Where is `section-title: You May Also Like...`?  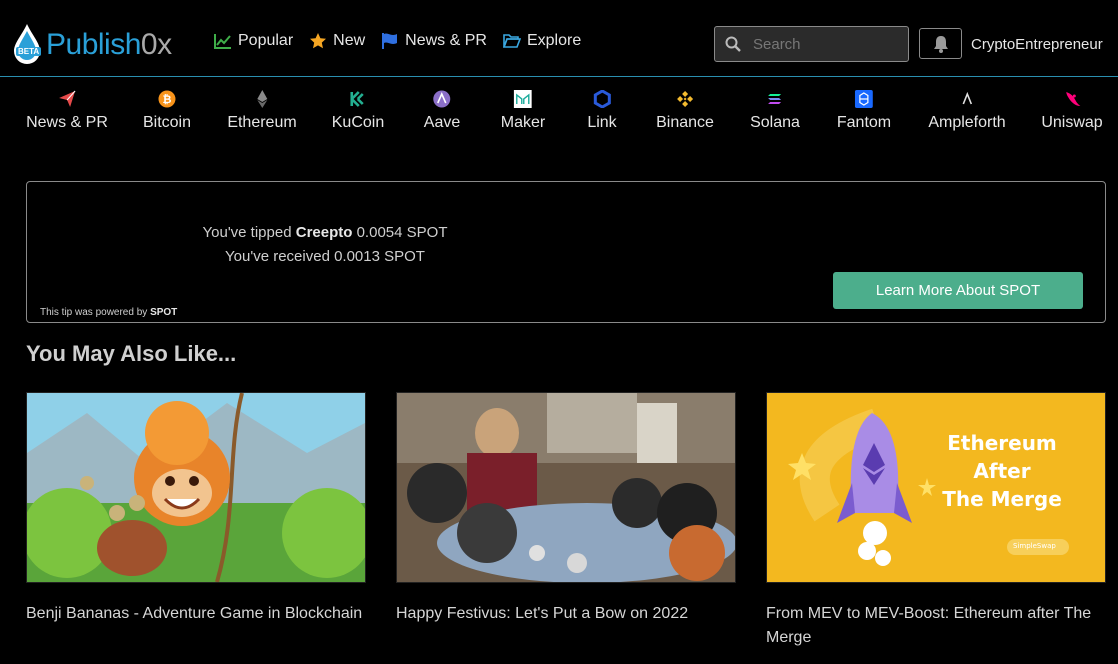
section-title: You May Also Like... is located at coordinates (131, 353).